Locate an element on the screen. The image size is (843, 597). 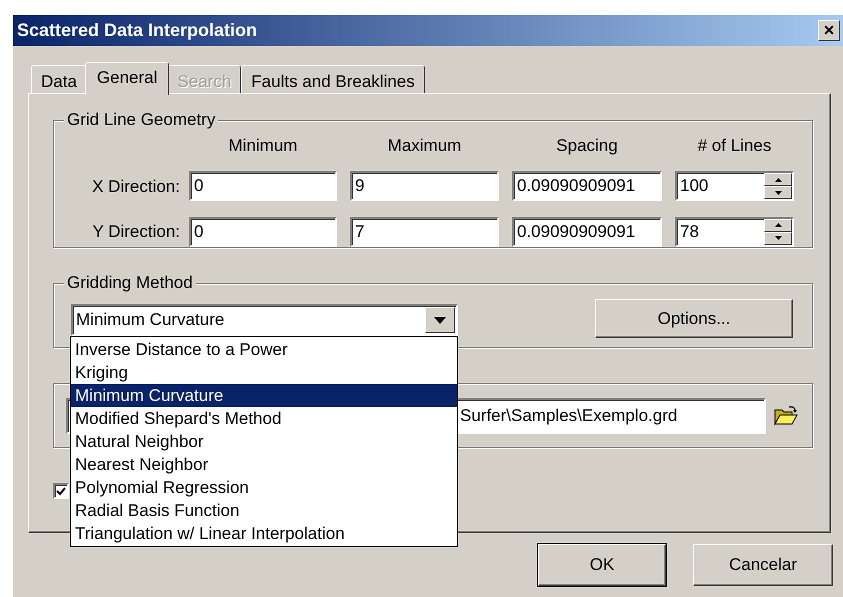
window-title: Scattered Data Interpolation is located at coordinates (137, 30).